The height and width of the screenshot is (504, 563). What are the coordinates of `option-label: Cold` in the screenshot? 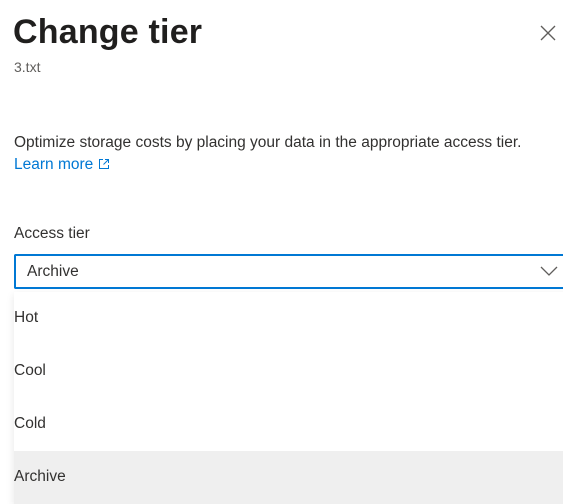 It's located at (30, 423).